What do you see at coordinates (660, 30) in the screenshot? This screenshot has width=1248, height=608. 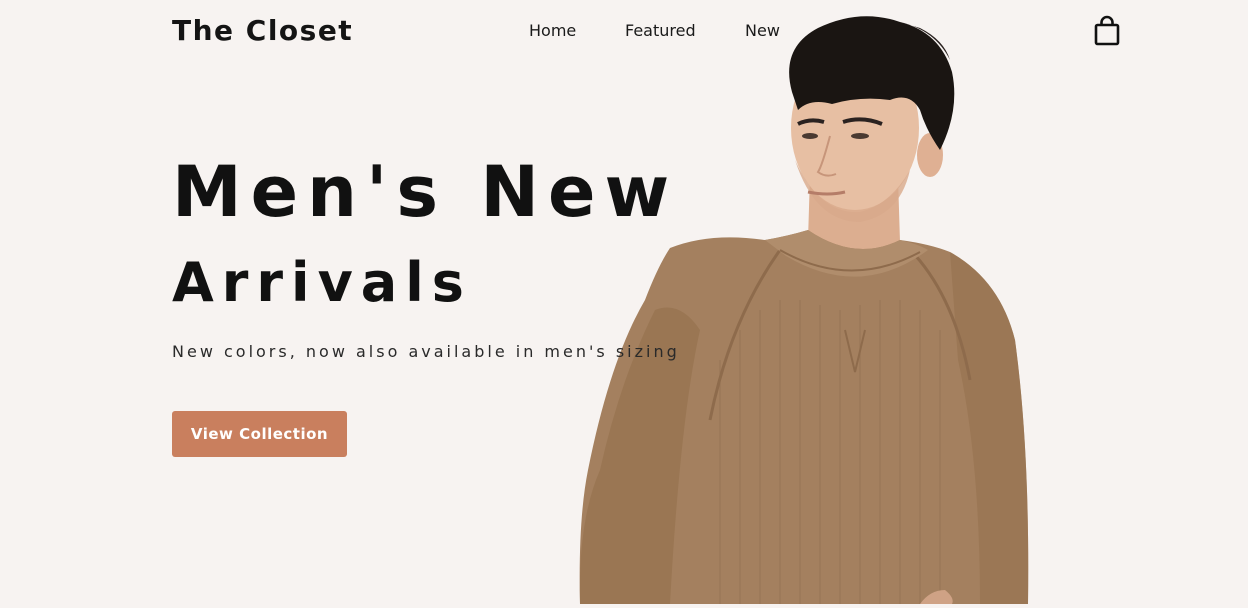 I see `nav-item-featured: Featured` at bounding box center [660, 30].